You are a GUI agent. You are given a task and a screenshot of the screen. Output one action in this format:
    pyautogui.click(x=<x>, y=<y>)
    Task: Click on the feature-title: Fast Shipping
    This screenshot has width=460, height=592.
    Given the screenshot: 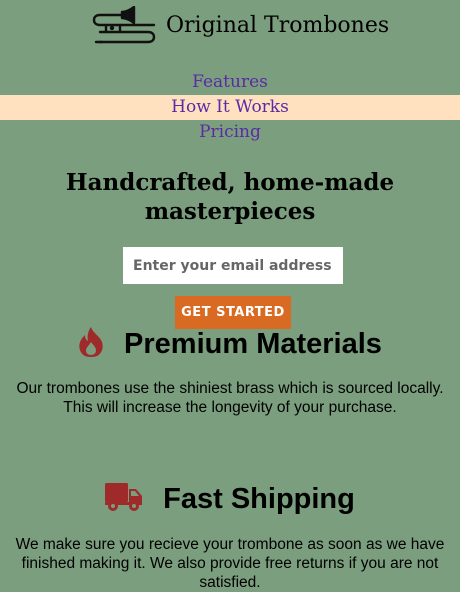 What is the action you would take?
    pyautogui.click(x=259, y=499)
    